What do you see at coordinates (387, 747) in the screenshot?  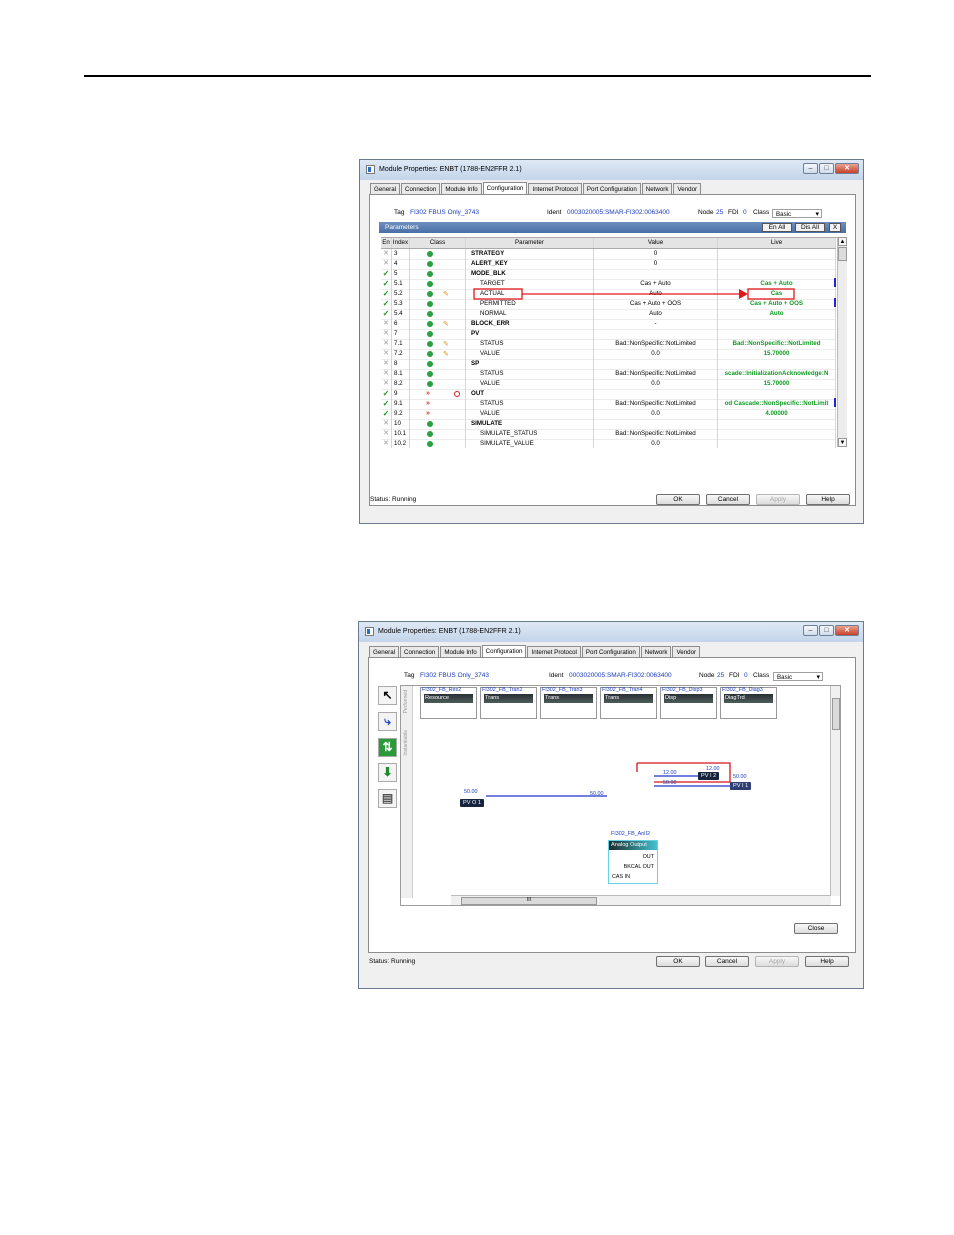 I see `swap-tool-icon: ⇅` at bounding box center [387, 747].